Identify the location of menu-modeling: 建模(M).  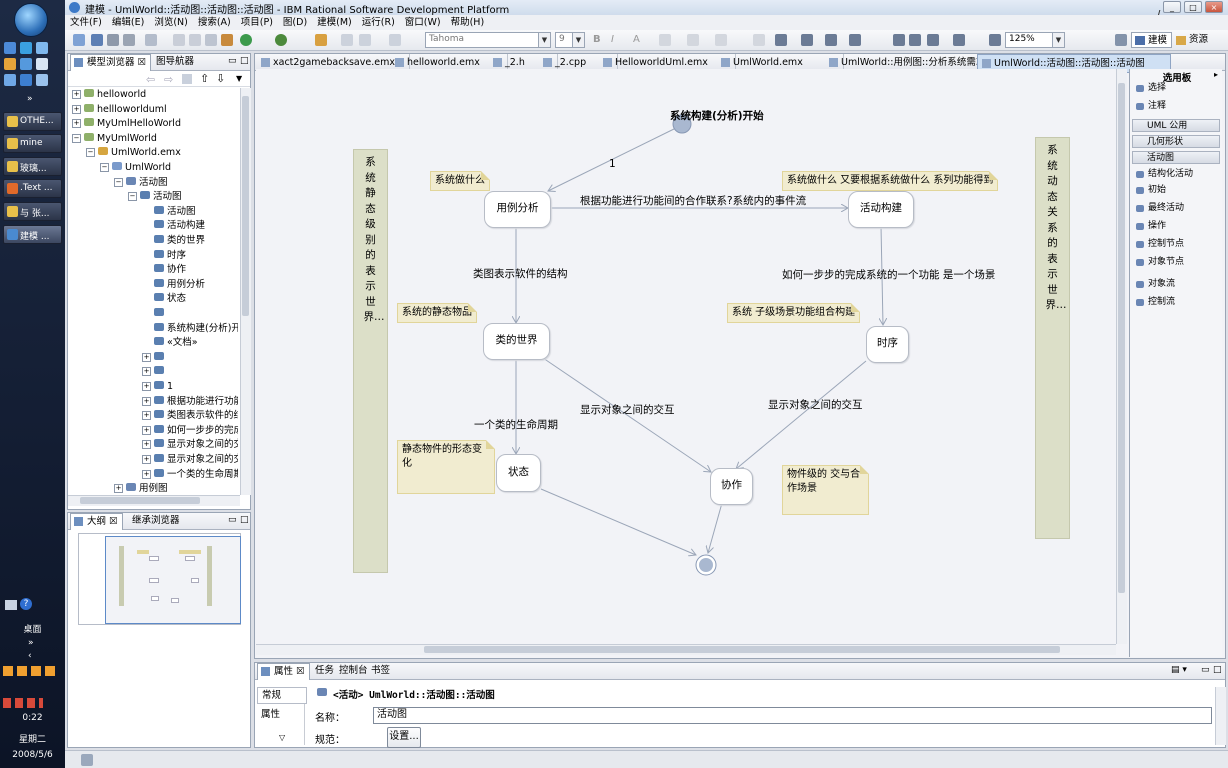
(334, 22).